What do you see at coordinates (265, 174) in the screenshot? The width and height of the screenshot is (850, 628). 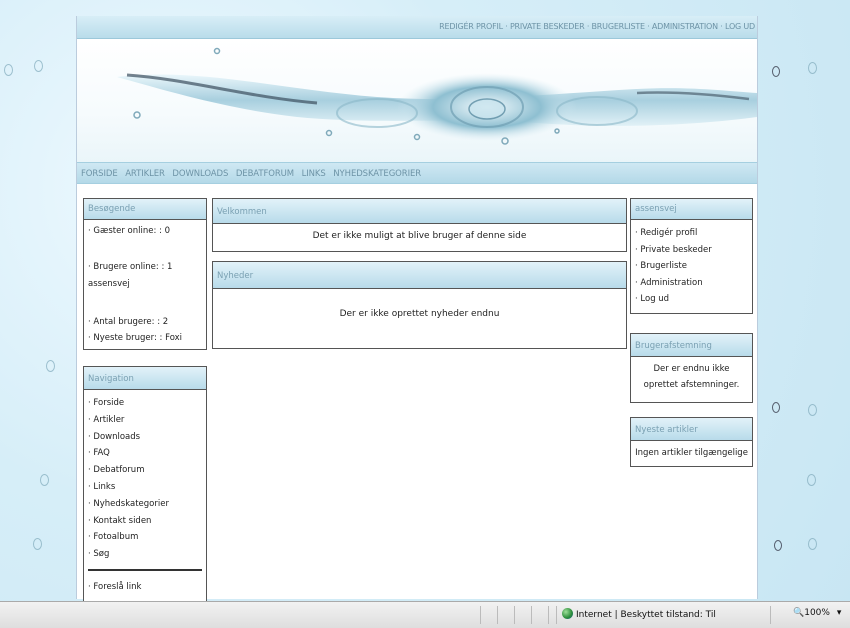 I see `nav-link-debatforum: DEBATFORUM` at bounding box center [265, 174].